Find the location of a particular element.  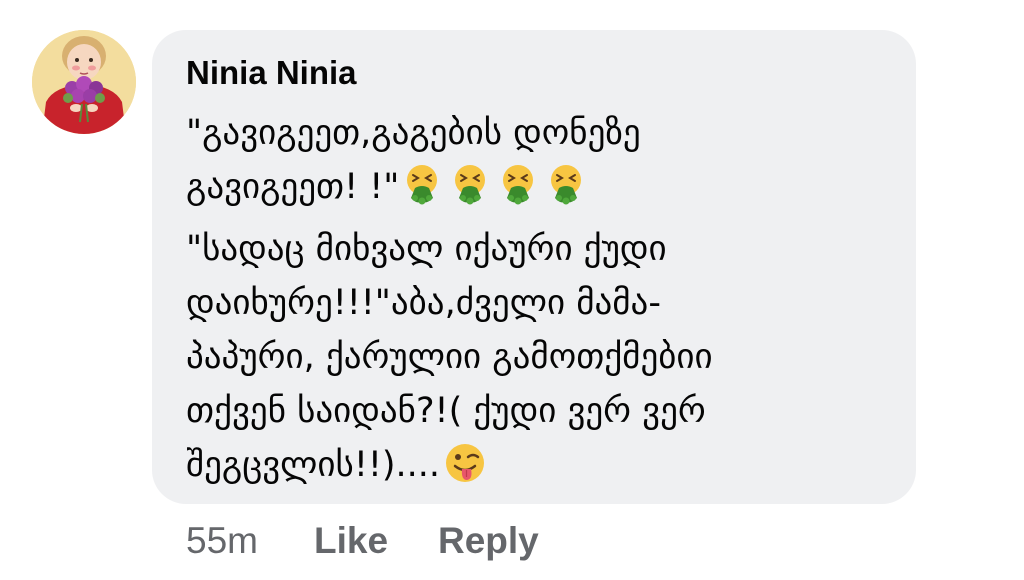

comment-line: "გავიგეეთ,გაგების დონეზე is located at coordinates (536, 133).